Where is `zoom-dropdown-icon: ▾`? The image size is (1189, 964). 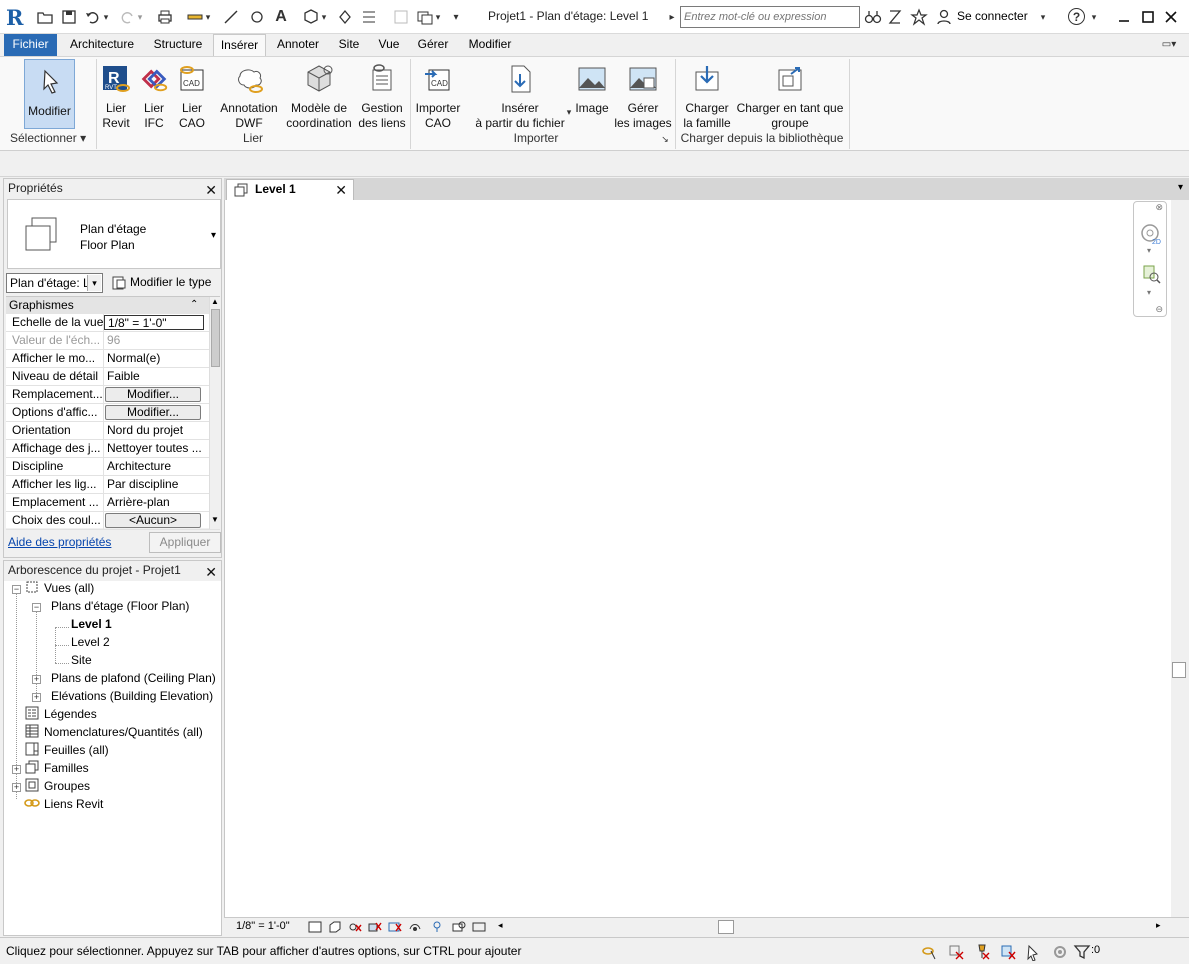
zoom-dropdown-icon: ▾ is located at coordinates (1149, 292).